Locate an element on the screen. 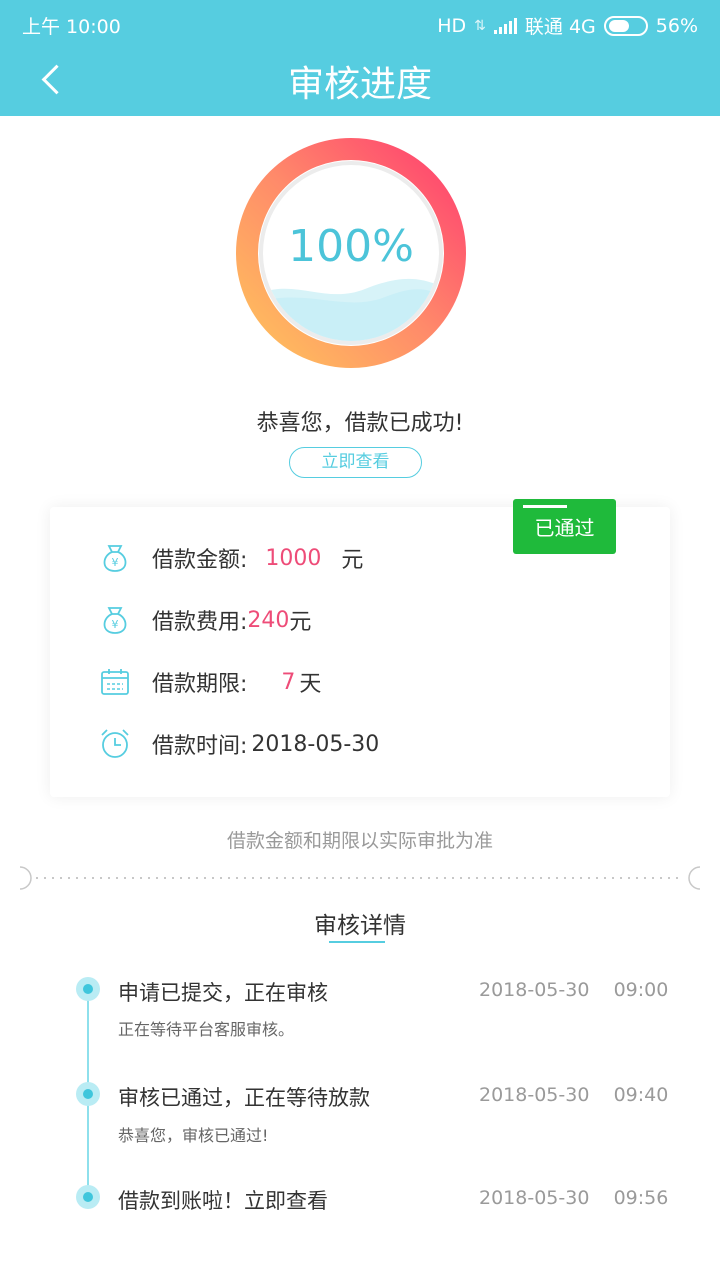 This screenshot has height=1280, width=720. page-title: 审核进度 is located at coordinates (359, 84).